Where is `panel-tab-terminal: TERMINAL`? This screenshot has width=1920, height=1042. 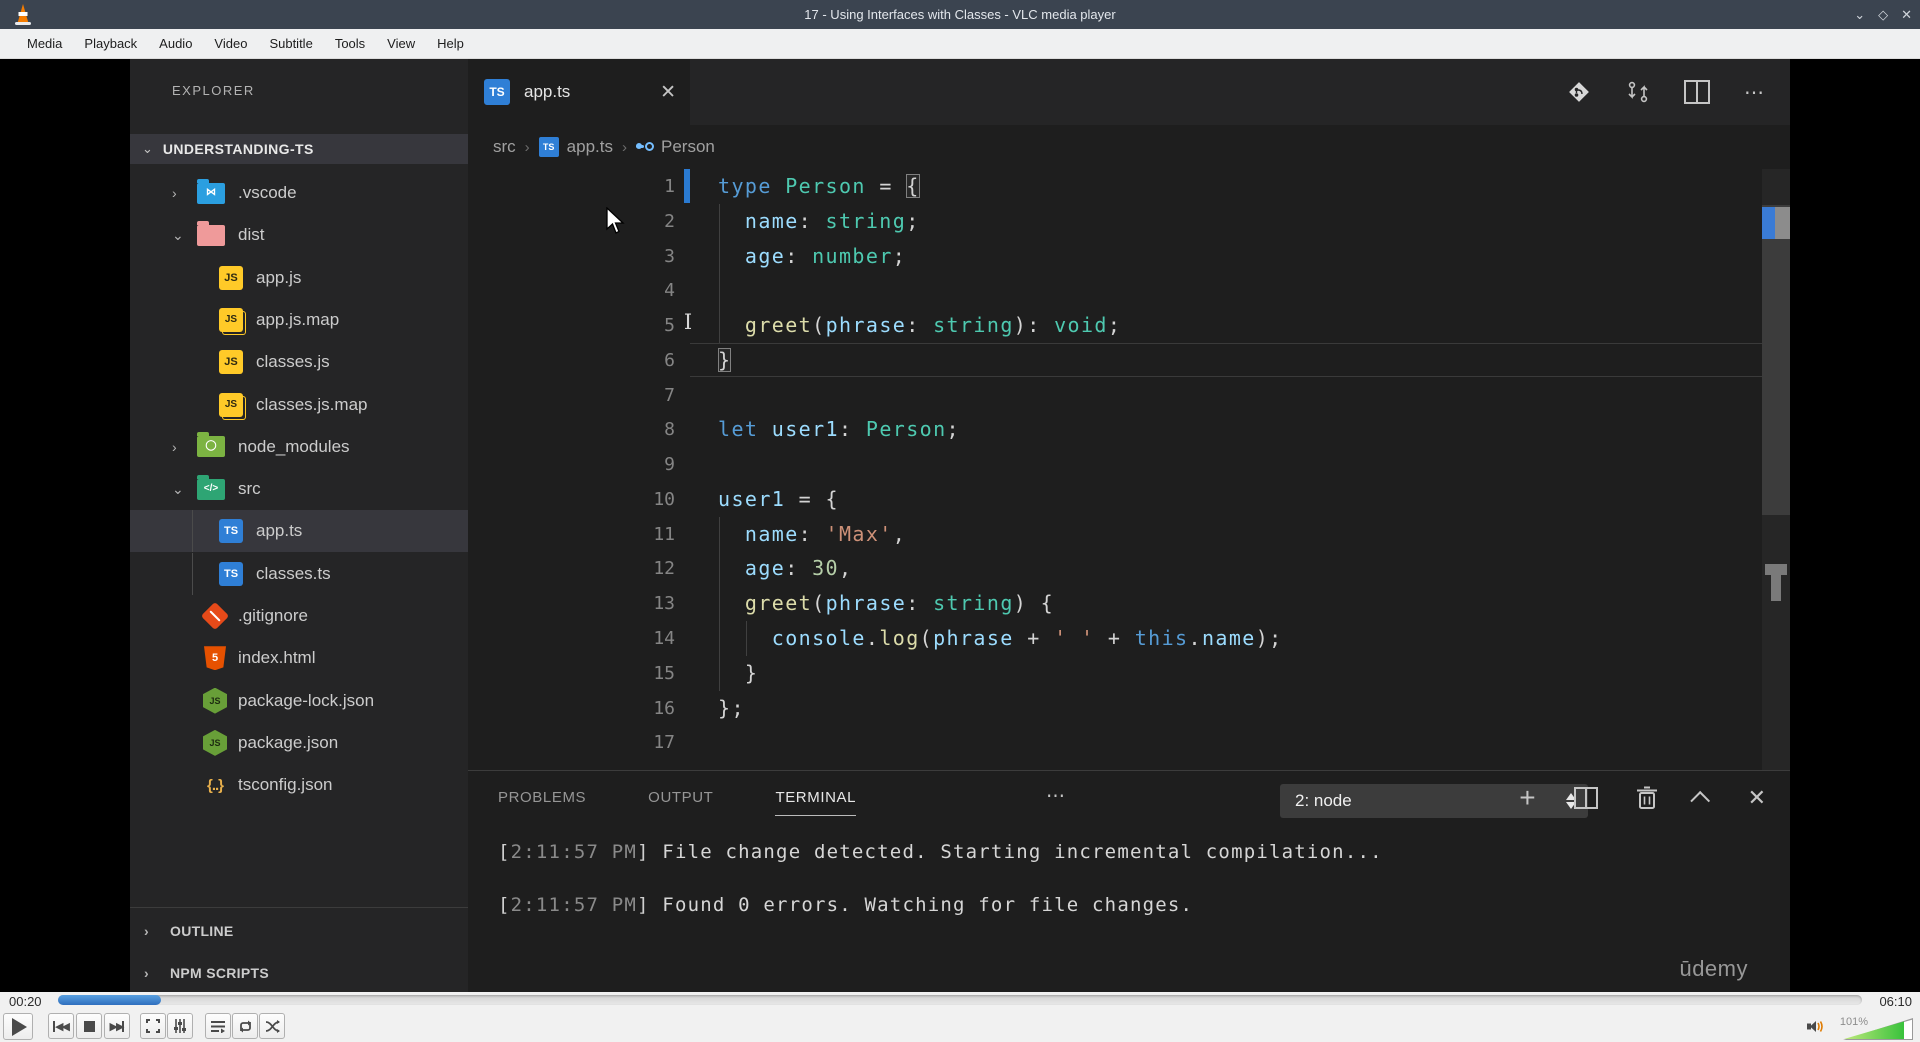 panel-tab-terminal: TERMINAL is located at coordinates (816, 802).